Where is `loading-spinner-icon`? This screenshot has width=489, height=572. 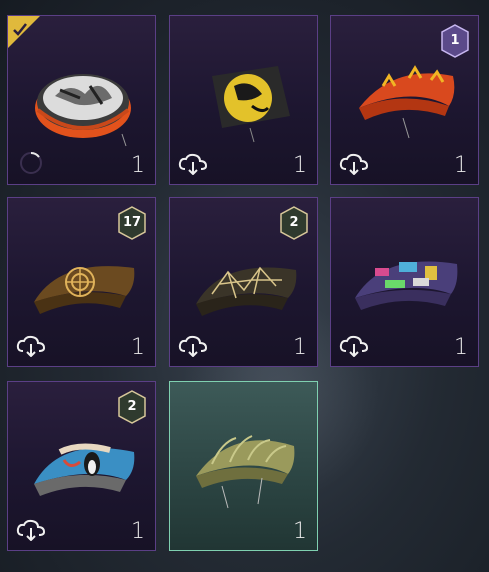 loading-spinner-icon is located at coordinates (31, 163).